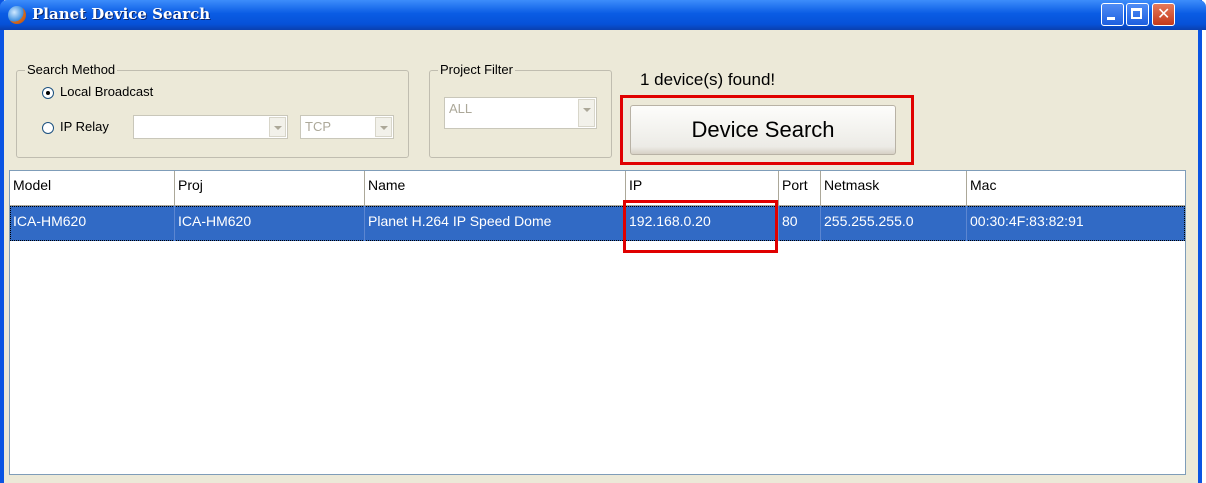  I want to click on local-broadcast-label: Local Broadcast, so click(107, 91).